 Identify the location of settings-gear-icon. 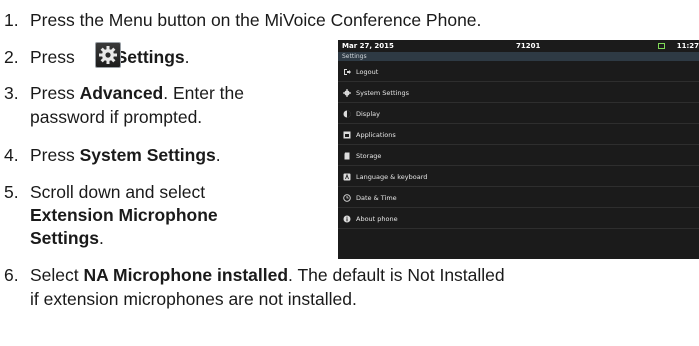
(108, 55).